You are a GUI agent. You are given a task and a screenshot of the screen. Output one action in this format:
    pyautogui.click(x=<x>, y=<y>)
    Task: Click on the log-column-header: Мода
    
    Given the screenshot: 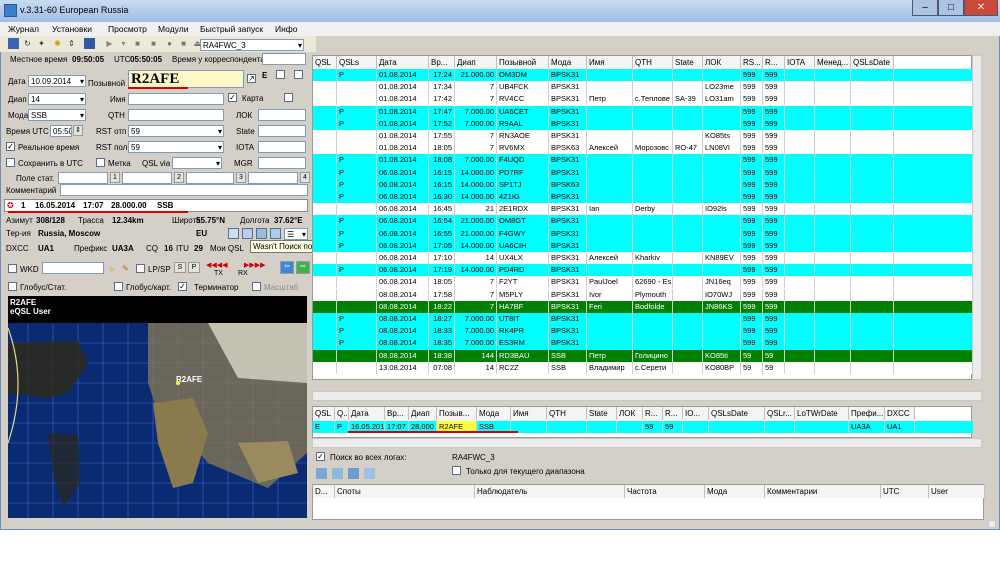 What is the action you would take?
    pyautogui.click(x=568, y=62)
    